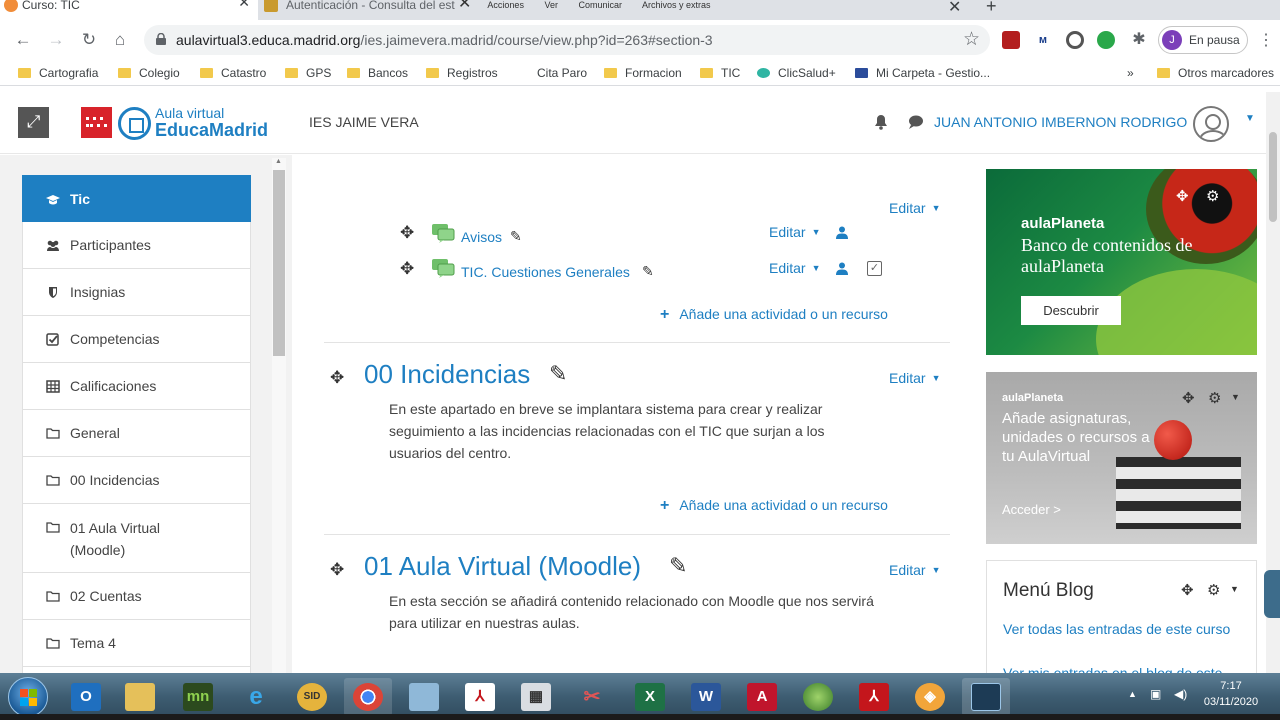  I want to click on bookmark-item: GPS, so click(308, 73).